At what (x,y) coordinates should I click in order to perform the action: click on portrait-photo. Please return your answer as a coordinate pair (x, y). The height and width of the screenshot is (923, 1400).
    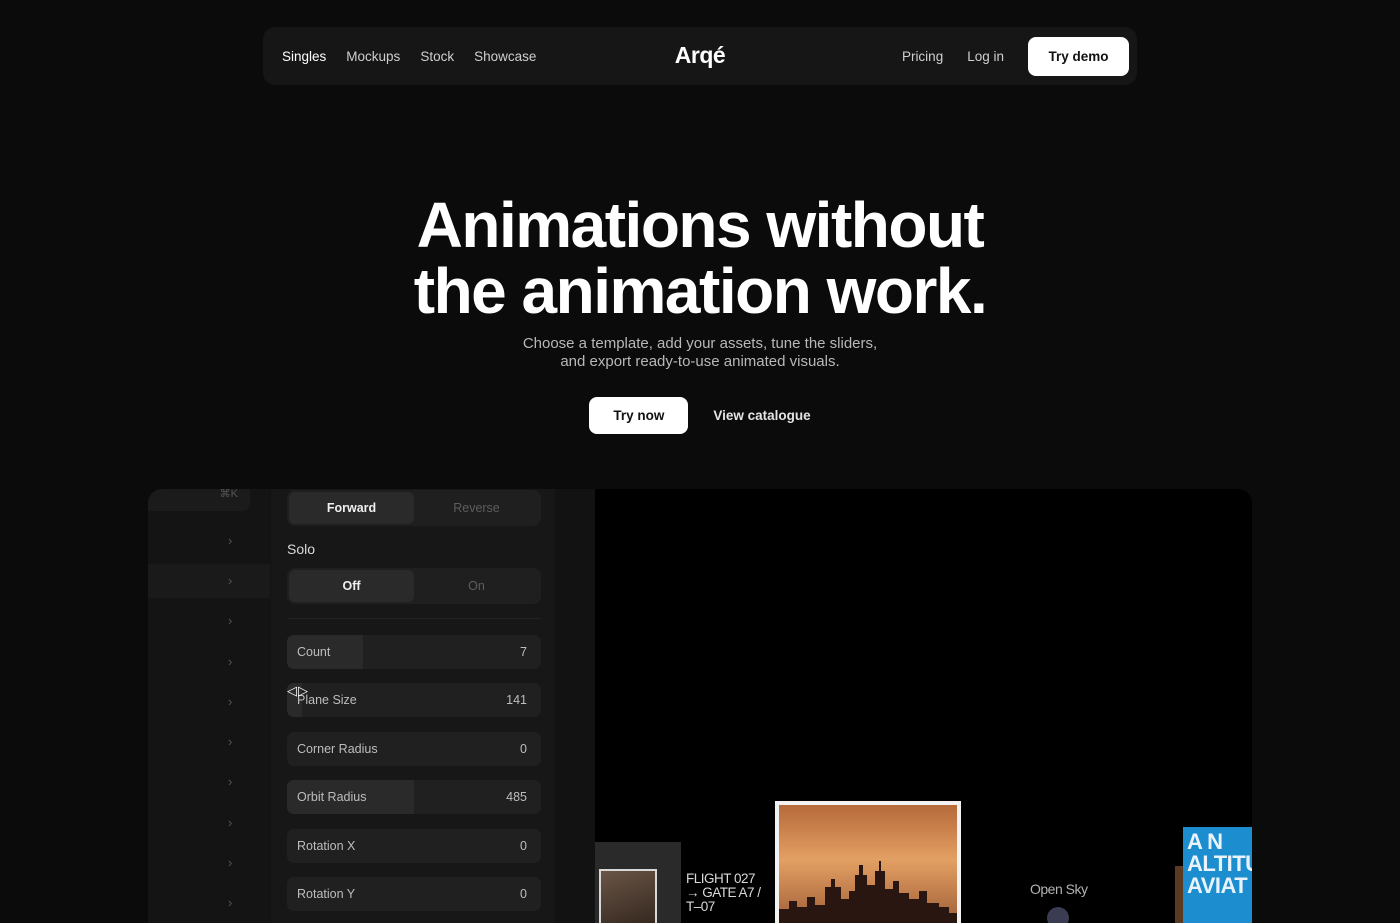
    Looking at the image, I should click on (628, 896).